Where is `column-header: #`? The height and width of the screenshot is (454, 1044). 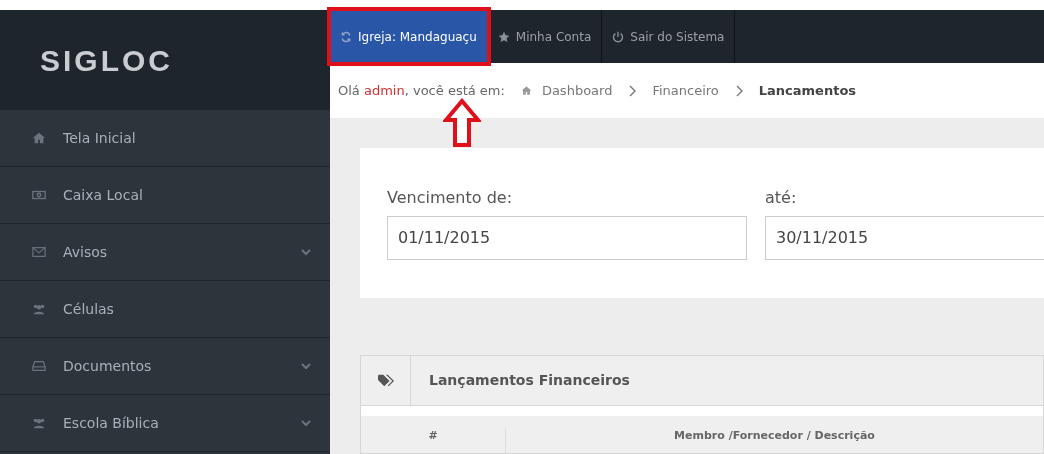
column-header: # is located at coordinates (433, 440).